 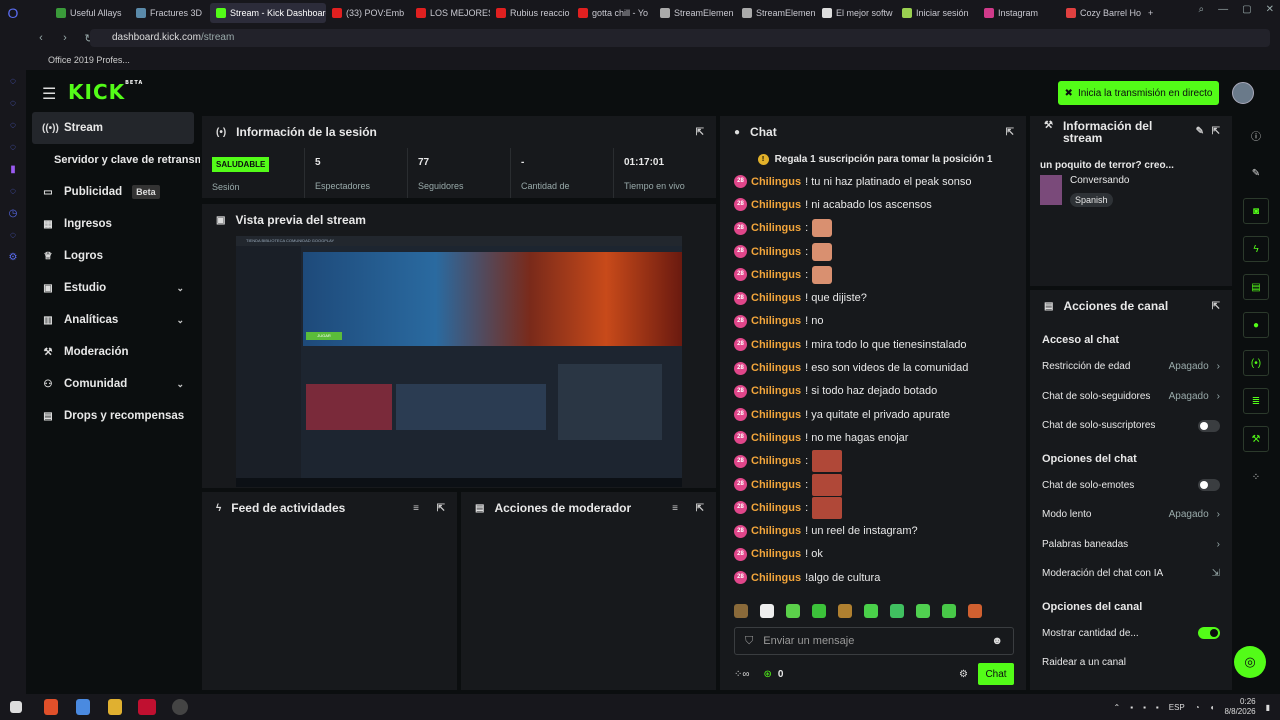 What do you see at coordinates (16, 707) in the screenshot?
I see `windows-start-icon` at bounding box center [16, 707].